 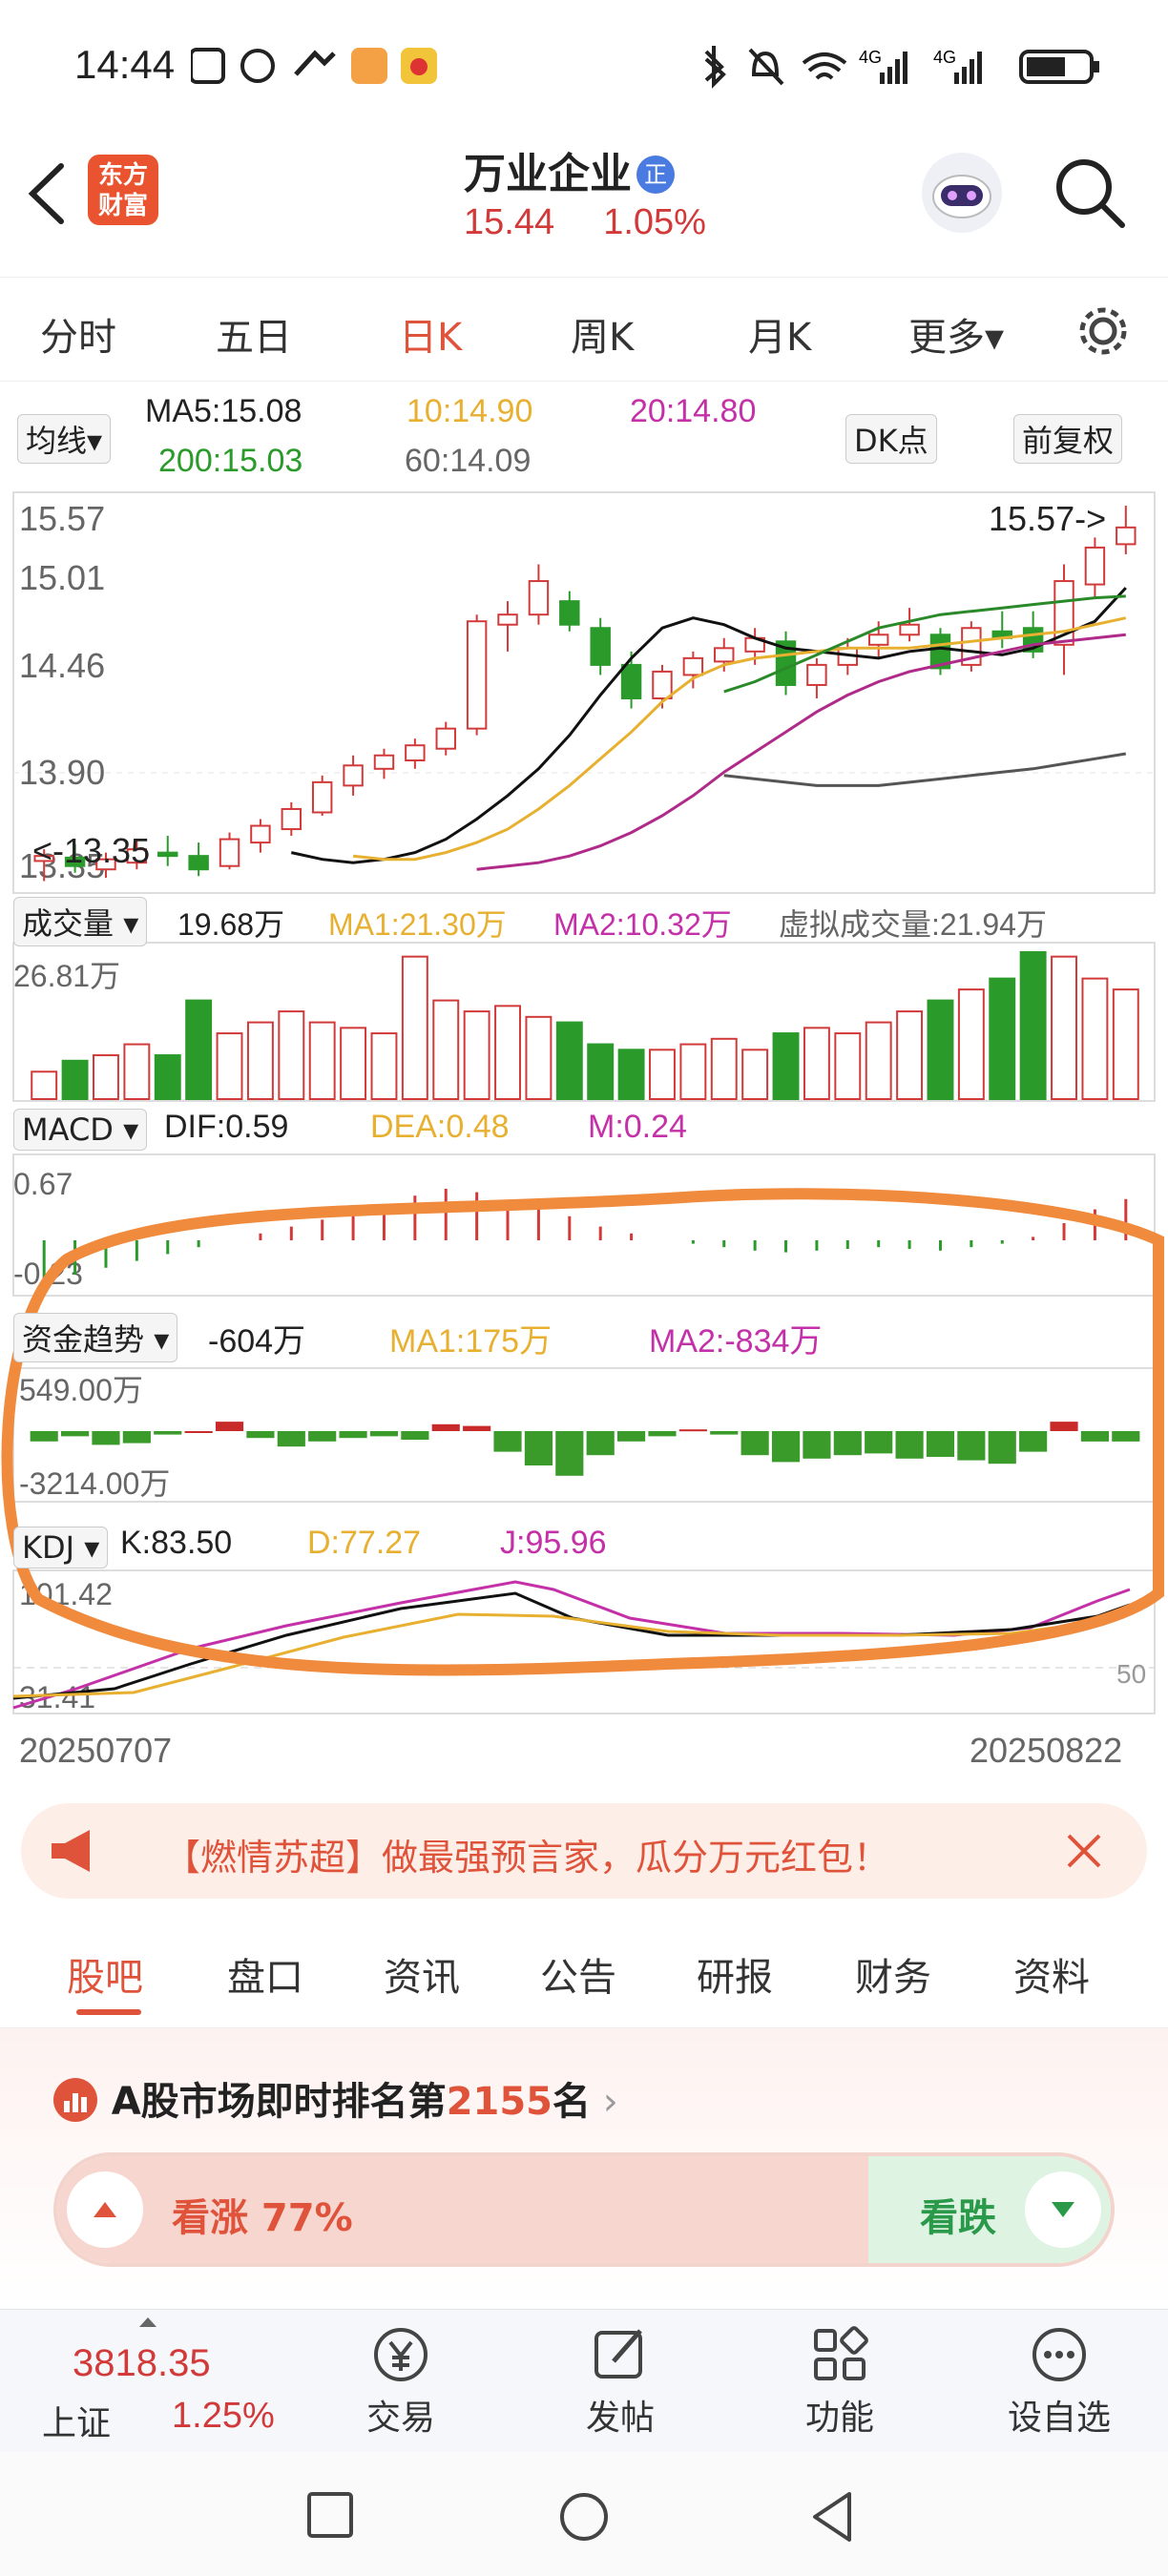 I want to click on subtab-guba: 股吧, so click(x=105, y=1974).